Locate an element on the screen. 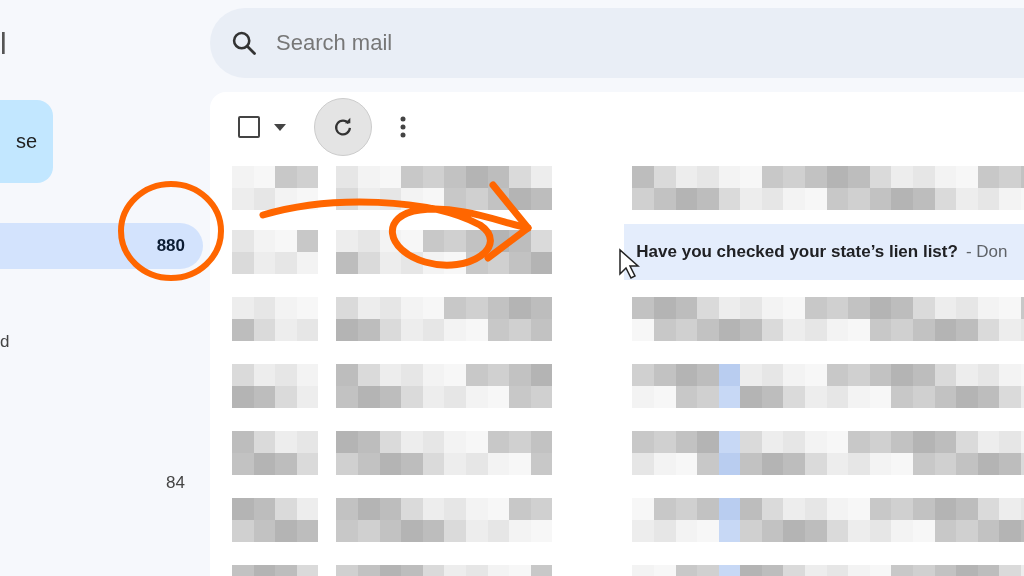  refresh-icon is located at coordinates (343, 127).